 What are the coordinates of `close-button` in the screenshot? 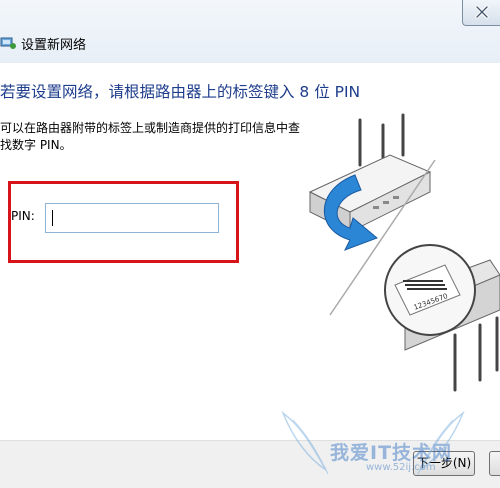 It's located at (481, 13).